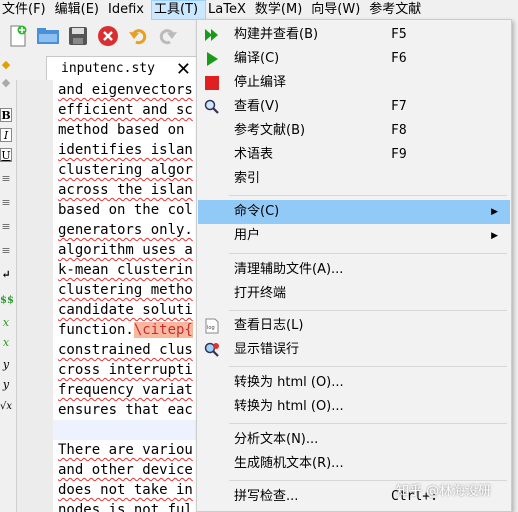 The image size is (518, 512). What do you see at coordinates (125, 250) in the screenshot?
I see `editor-line: algorithm uses a` at bounding box center [125, 250].